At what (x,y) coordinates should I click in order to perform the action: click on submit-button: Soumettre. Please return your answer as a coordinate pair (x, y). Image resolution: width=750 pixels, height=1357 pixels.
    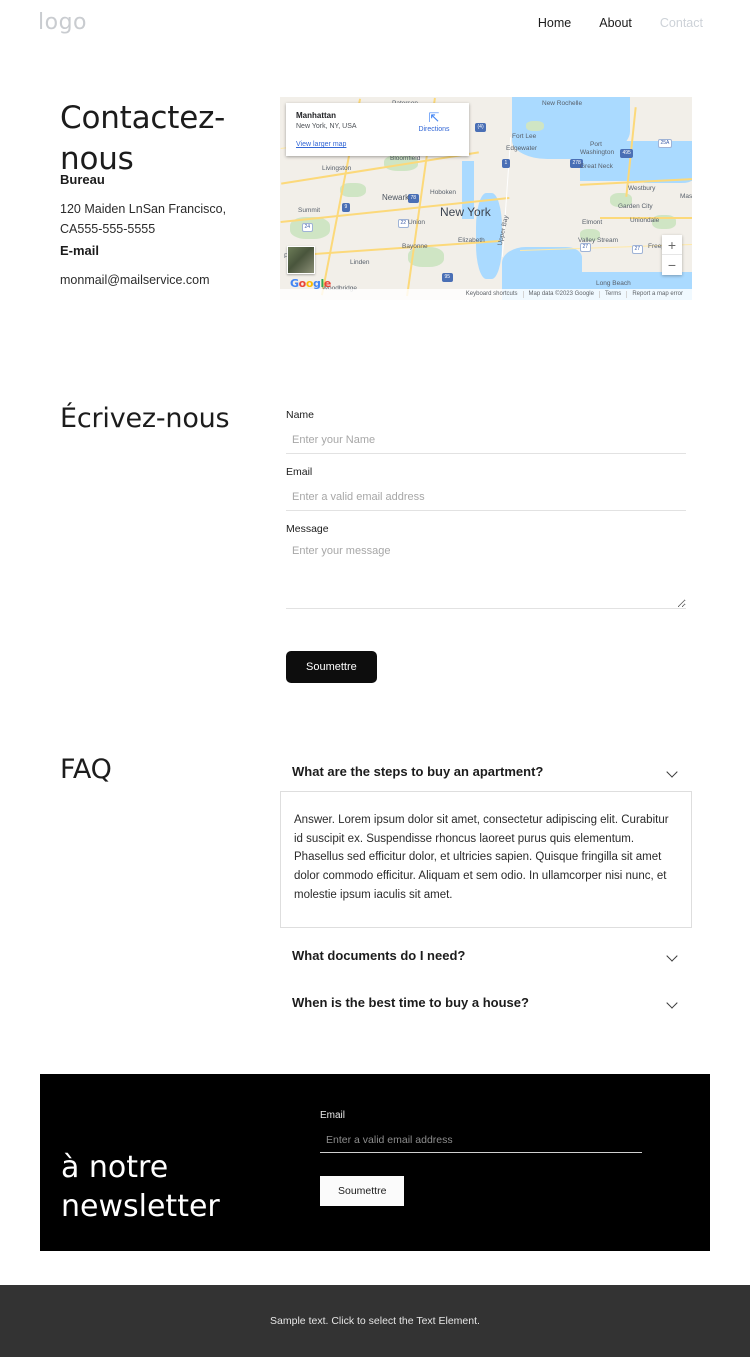
    Looking at the image, I should click on (331, 667).